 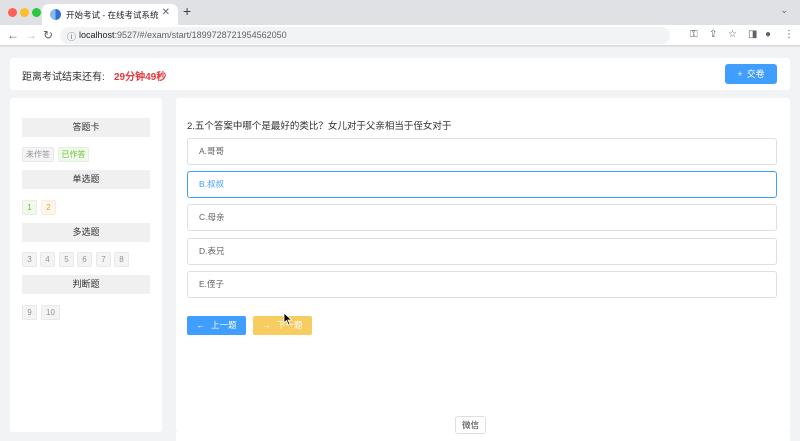 What do you see at coordinates (97, 35) in the screenshot?
I see `url-host: localhost` at bounding box center [97, 35].